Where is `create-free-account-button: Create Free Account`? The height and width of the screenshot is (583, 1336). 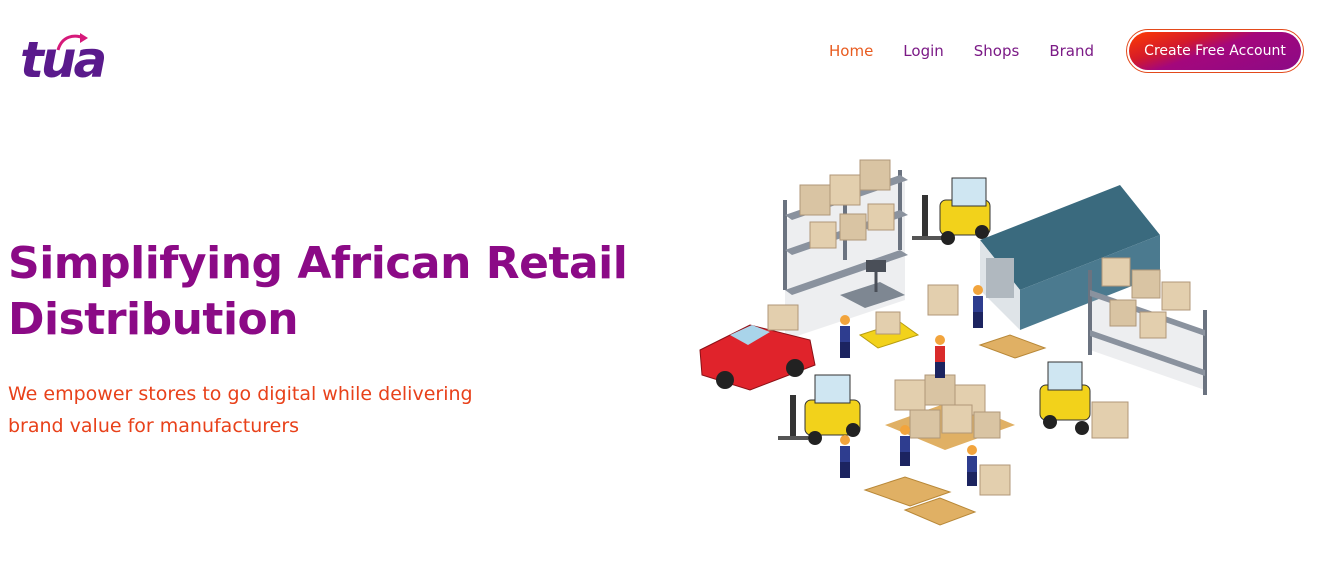 create-free-account-button: Create Free Account is located at coordinates (1215, 51).